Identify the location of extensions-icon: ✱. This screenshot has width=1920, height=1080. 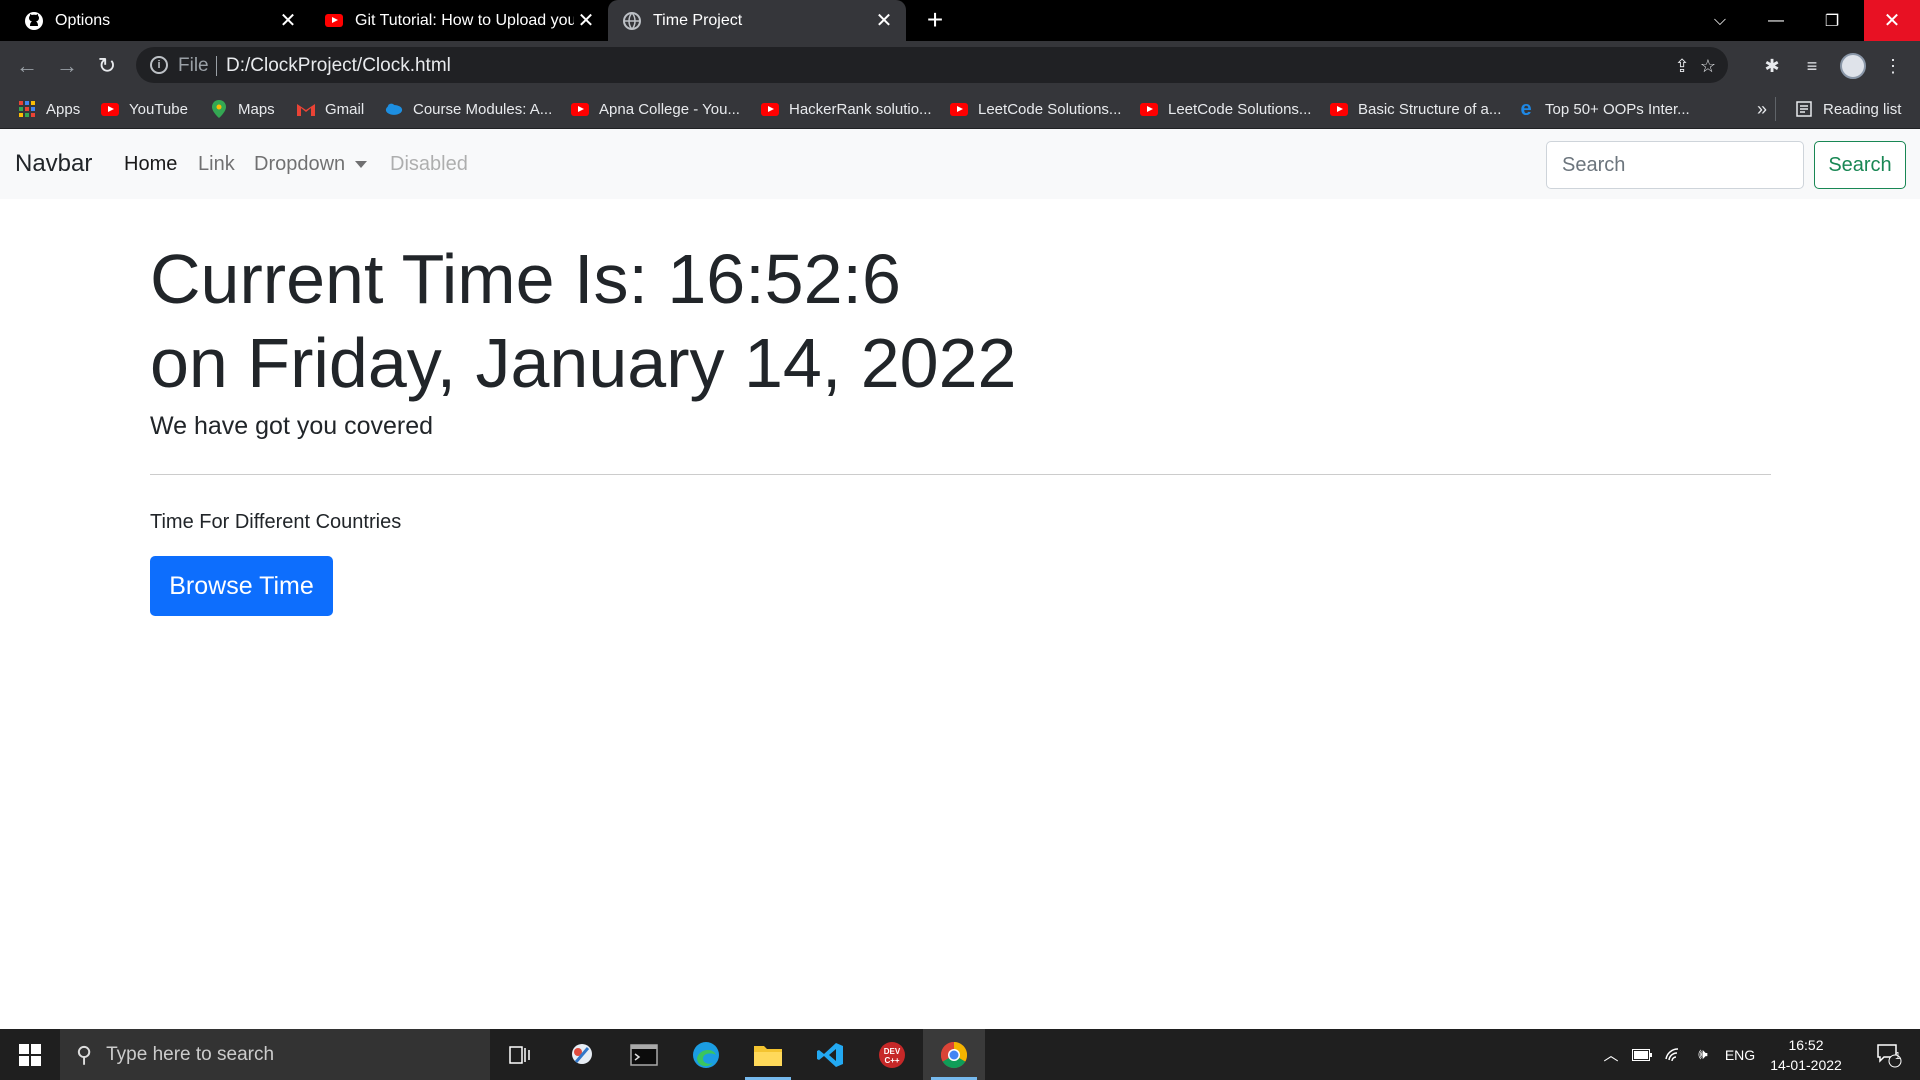
(1772, 66).